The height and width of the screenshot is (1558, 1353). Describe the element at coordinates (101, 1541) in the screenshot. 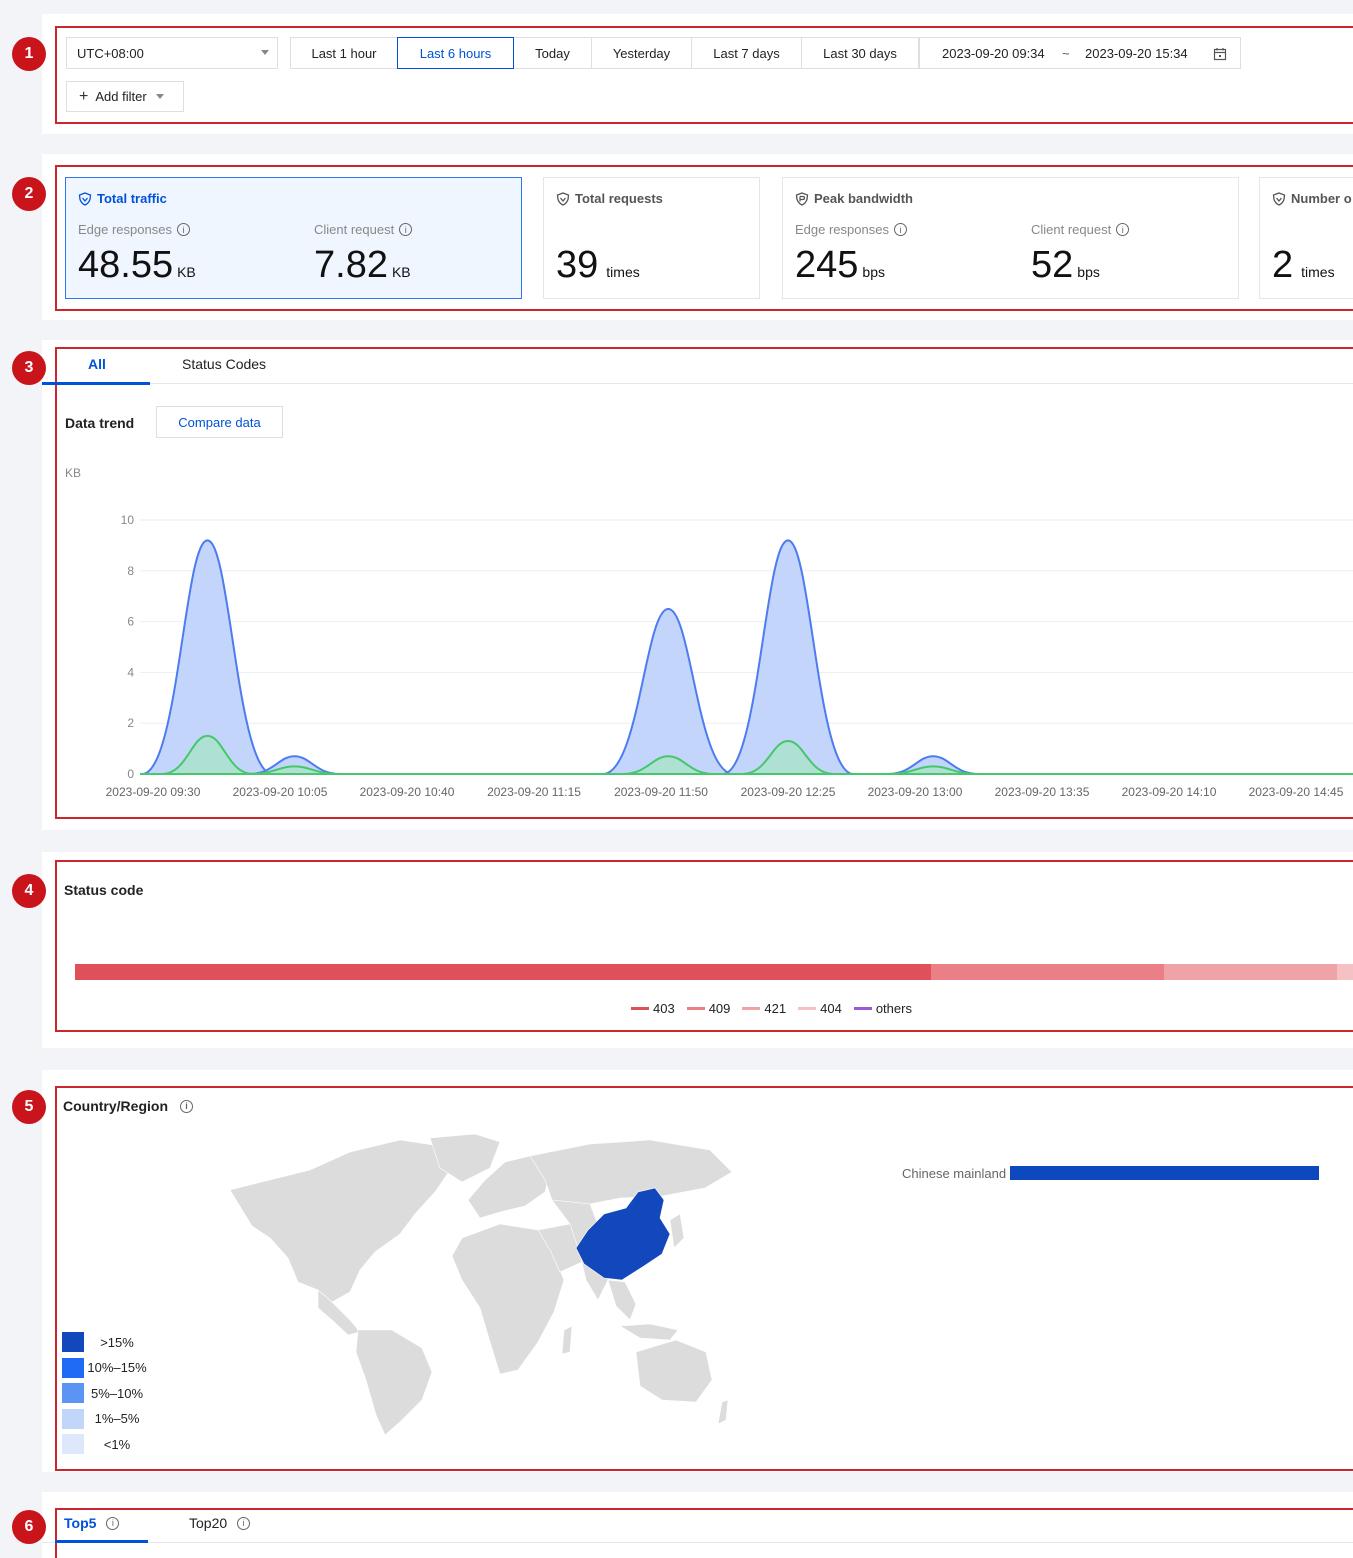

I see `tab-top5-underline` at that location.